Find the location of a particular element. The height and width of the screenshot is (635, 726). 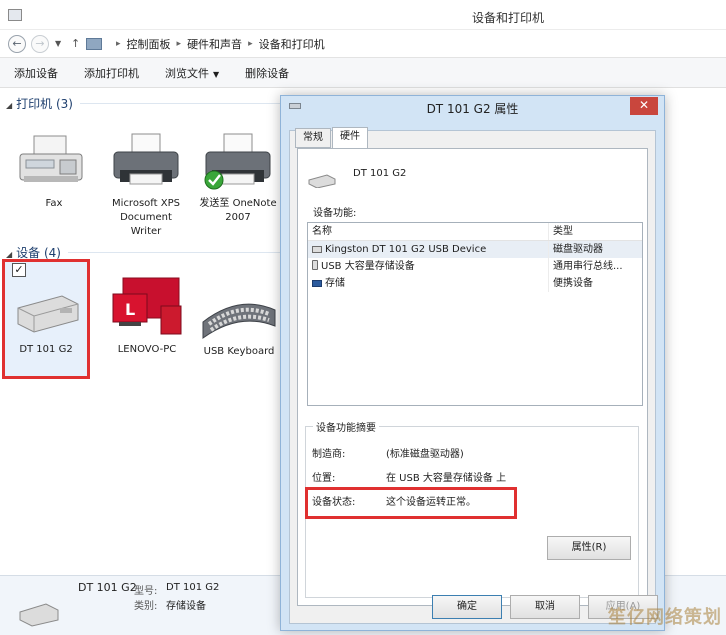

up-button: ↑ is located at coordinates (75, 43).